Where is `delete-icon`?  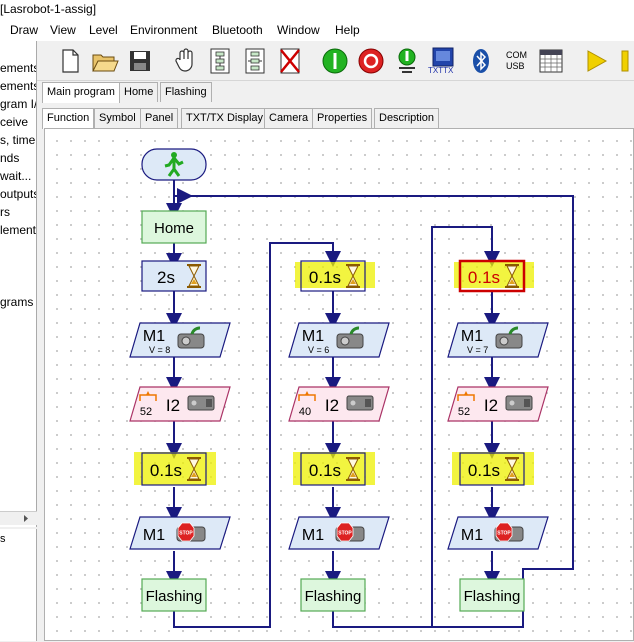 delete-icon is located at coordinates (290, 61).